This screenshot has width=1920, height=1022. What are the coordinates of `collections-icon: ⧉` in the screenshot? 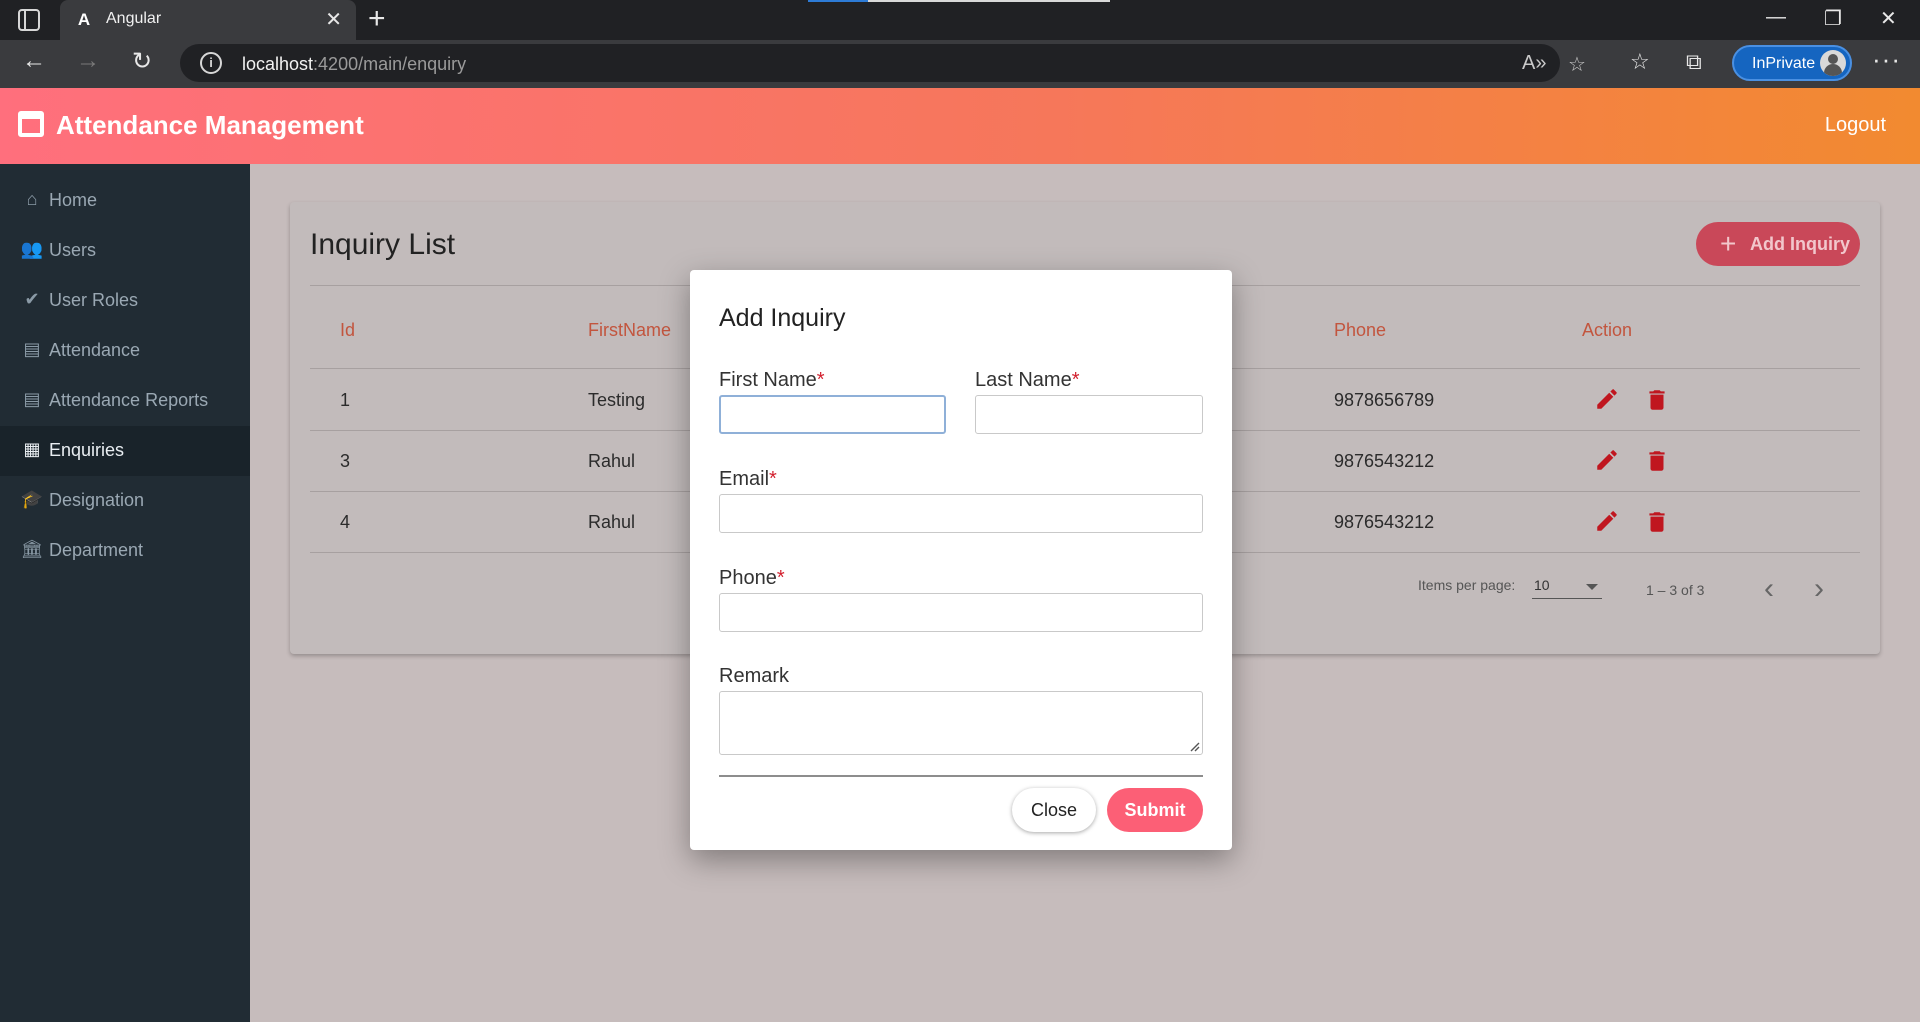 It's located at (1694, 62).